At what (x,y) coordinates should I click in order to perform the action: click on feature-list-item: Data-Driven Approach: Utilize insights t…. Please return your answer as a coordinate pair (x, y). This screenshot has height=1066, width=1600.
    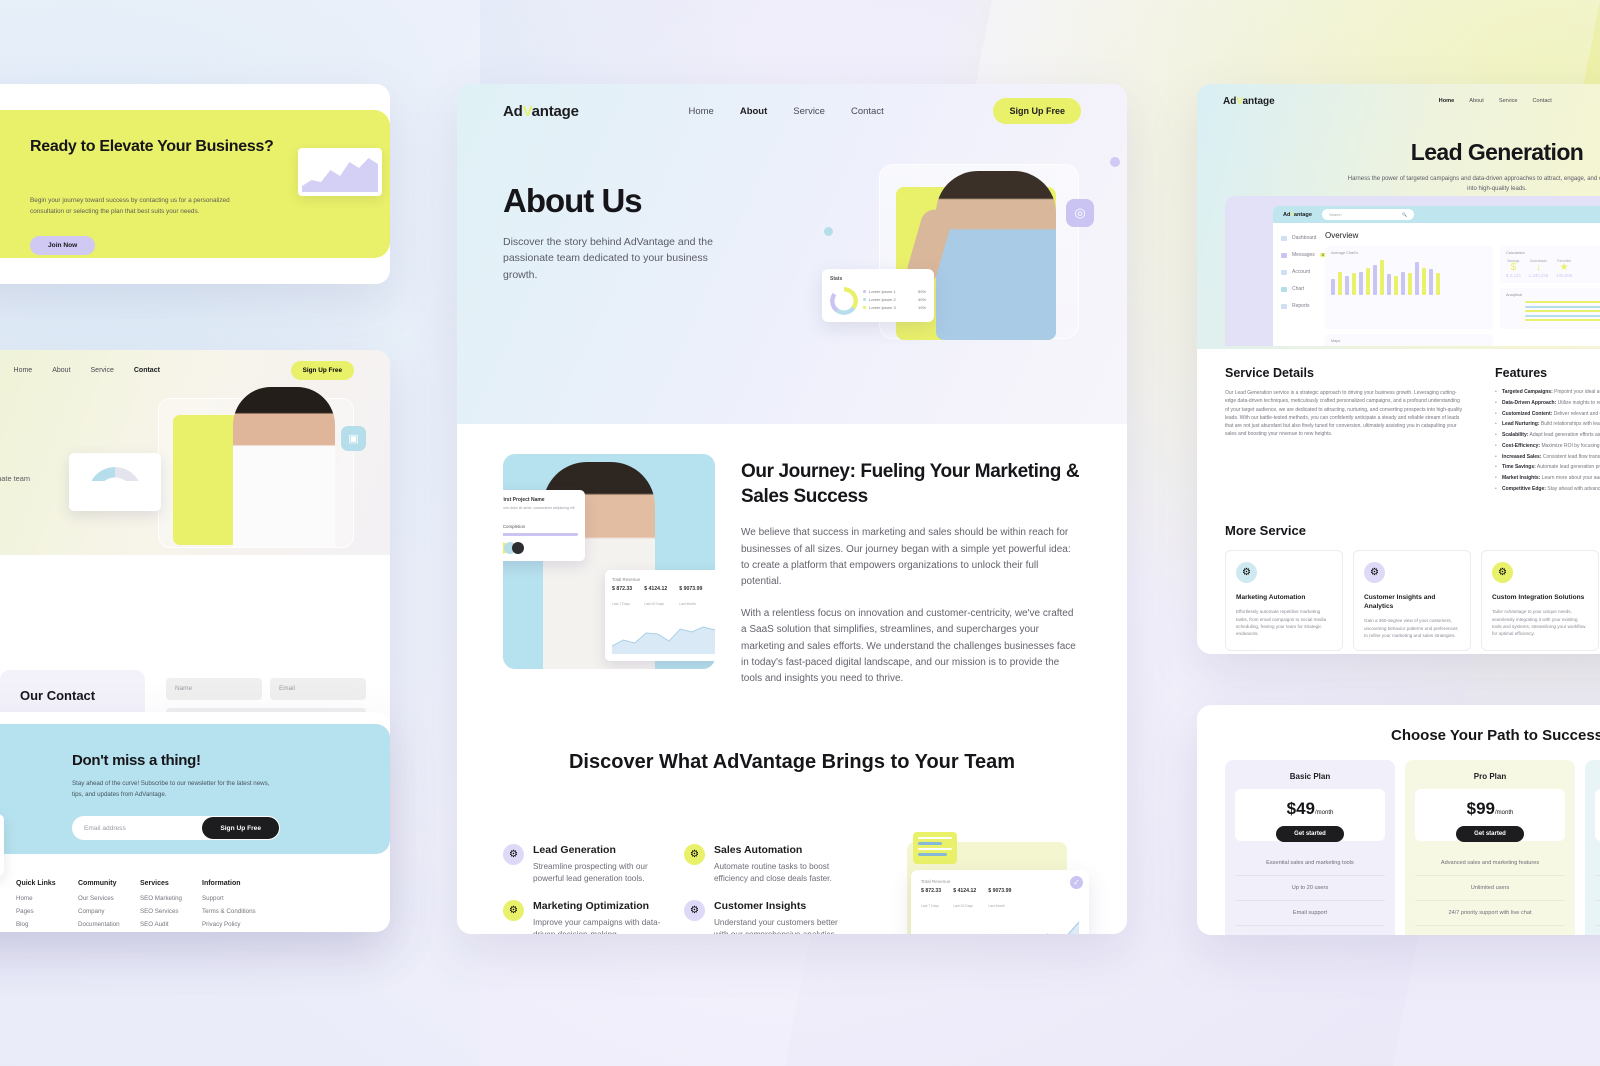
    Looking at the image, I should click on (1547, 404).